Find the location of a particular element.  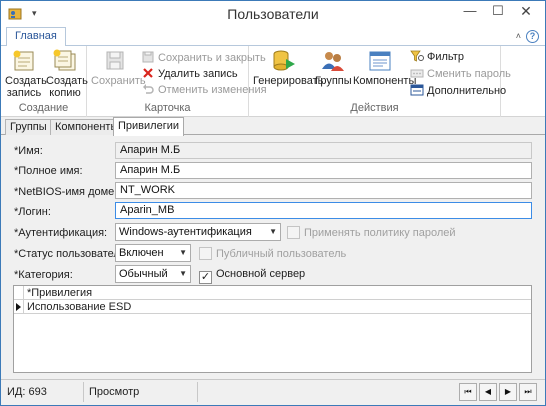

ribbon-group-create: Создать запись Создать копию Создание is located at coordinates (44, 81).